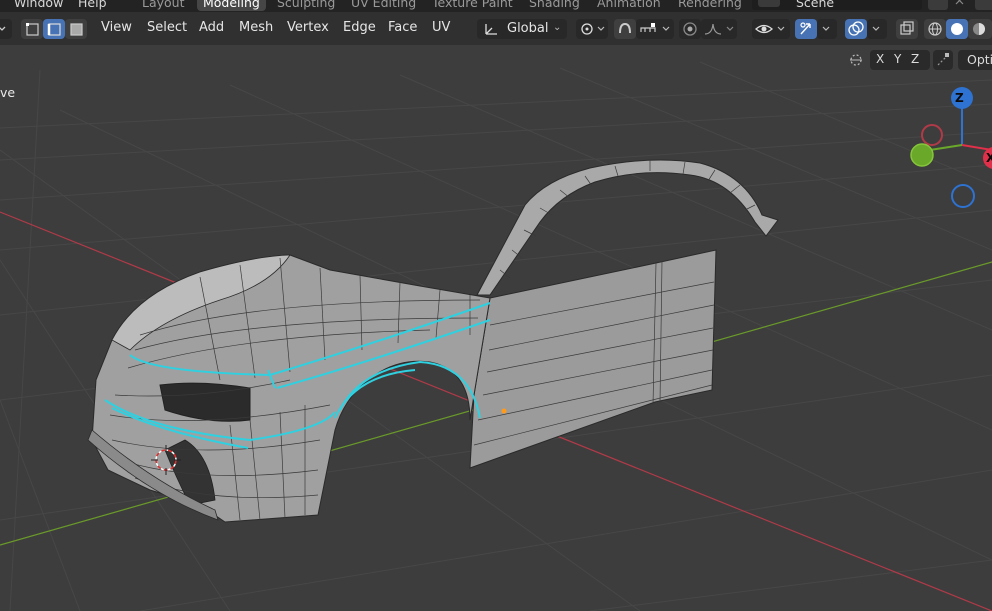  What do you see at coordinates (856, 60) in the screenshot?
I see `mirror-options-icon` at bounding box center [856, 60].